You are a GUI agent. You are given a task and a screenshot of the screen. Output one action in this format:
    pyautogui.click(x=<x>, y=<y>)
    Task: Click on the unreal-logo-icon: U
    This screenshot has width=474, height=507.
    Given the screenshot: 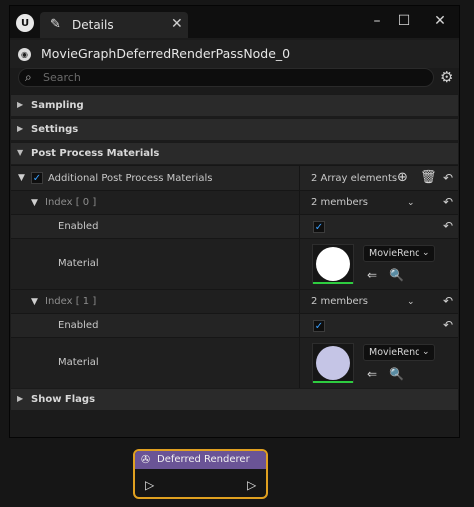 What is the action you would take?
    pyautogui.click(x=25, y=23)
    